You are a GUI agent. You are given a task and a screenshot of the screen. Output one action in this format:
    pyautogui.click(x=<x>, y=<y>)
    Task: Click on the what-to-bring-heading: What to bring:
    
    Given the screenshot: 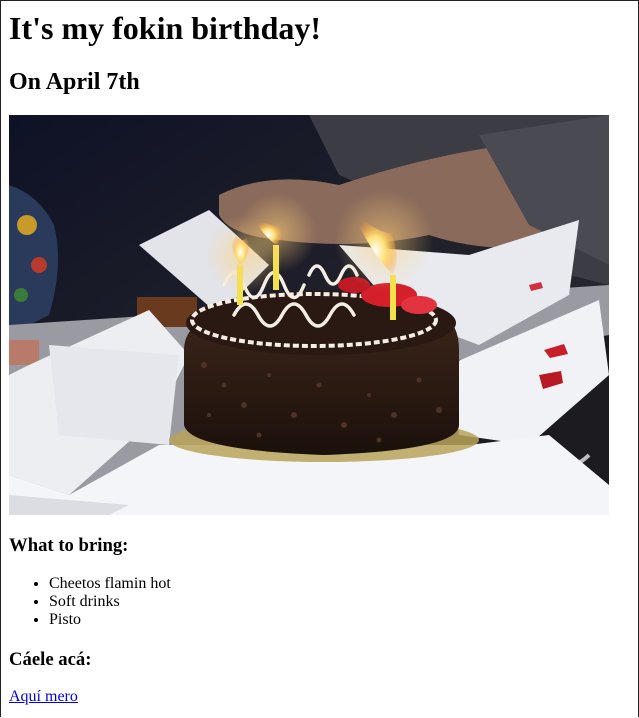 What is the action you would take?
    pyautogui.click(x=69, y=545)
    